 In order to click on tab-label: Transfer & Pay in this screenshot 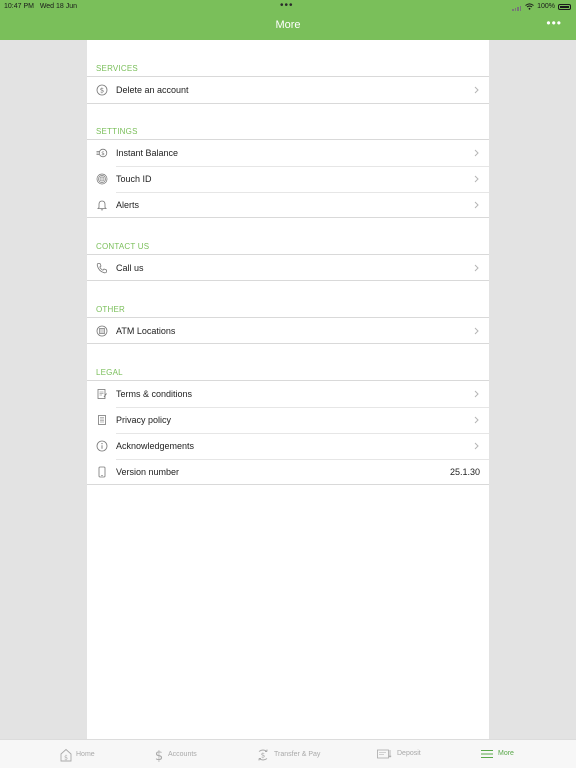, I will do `click(297, 754)`.